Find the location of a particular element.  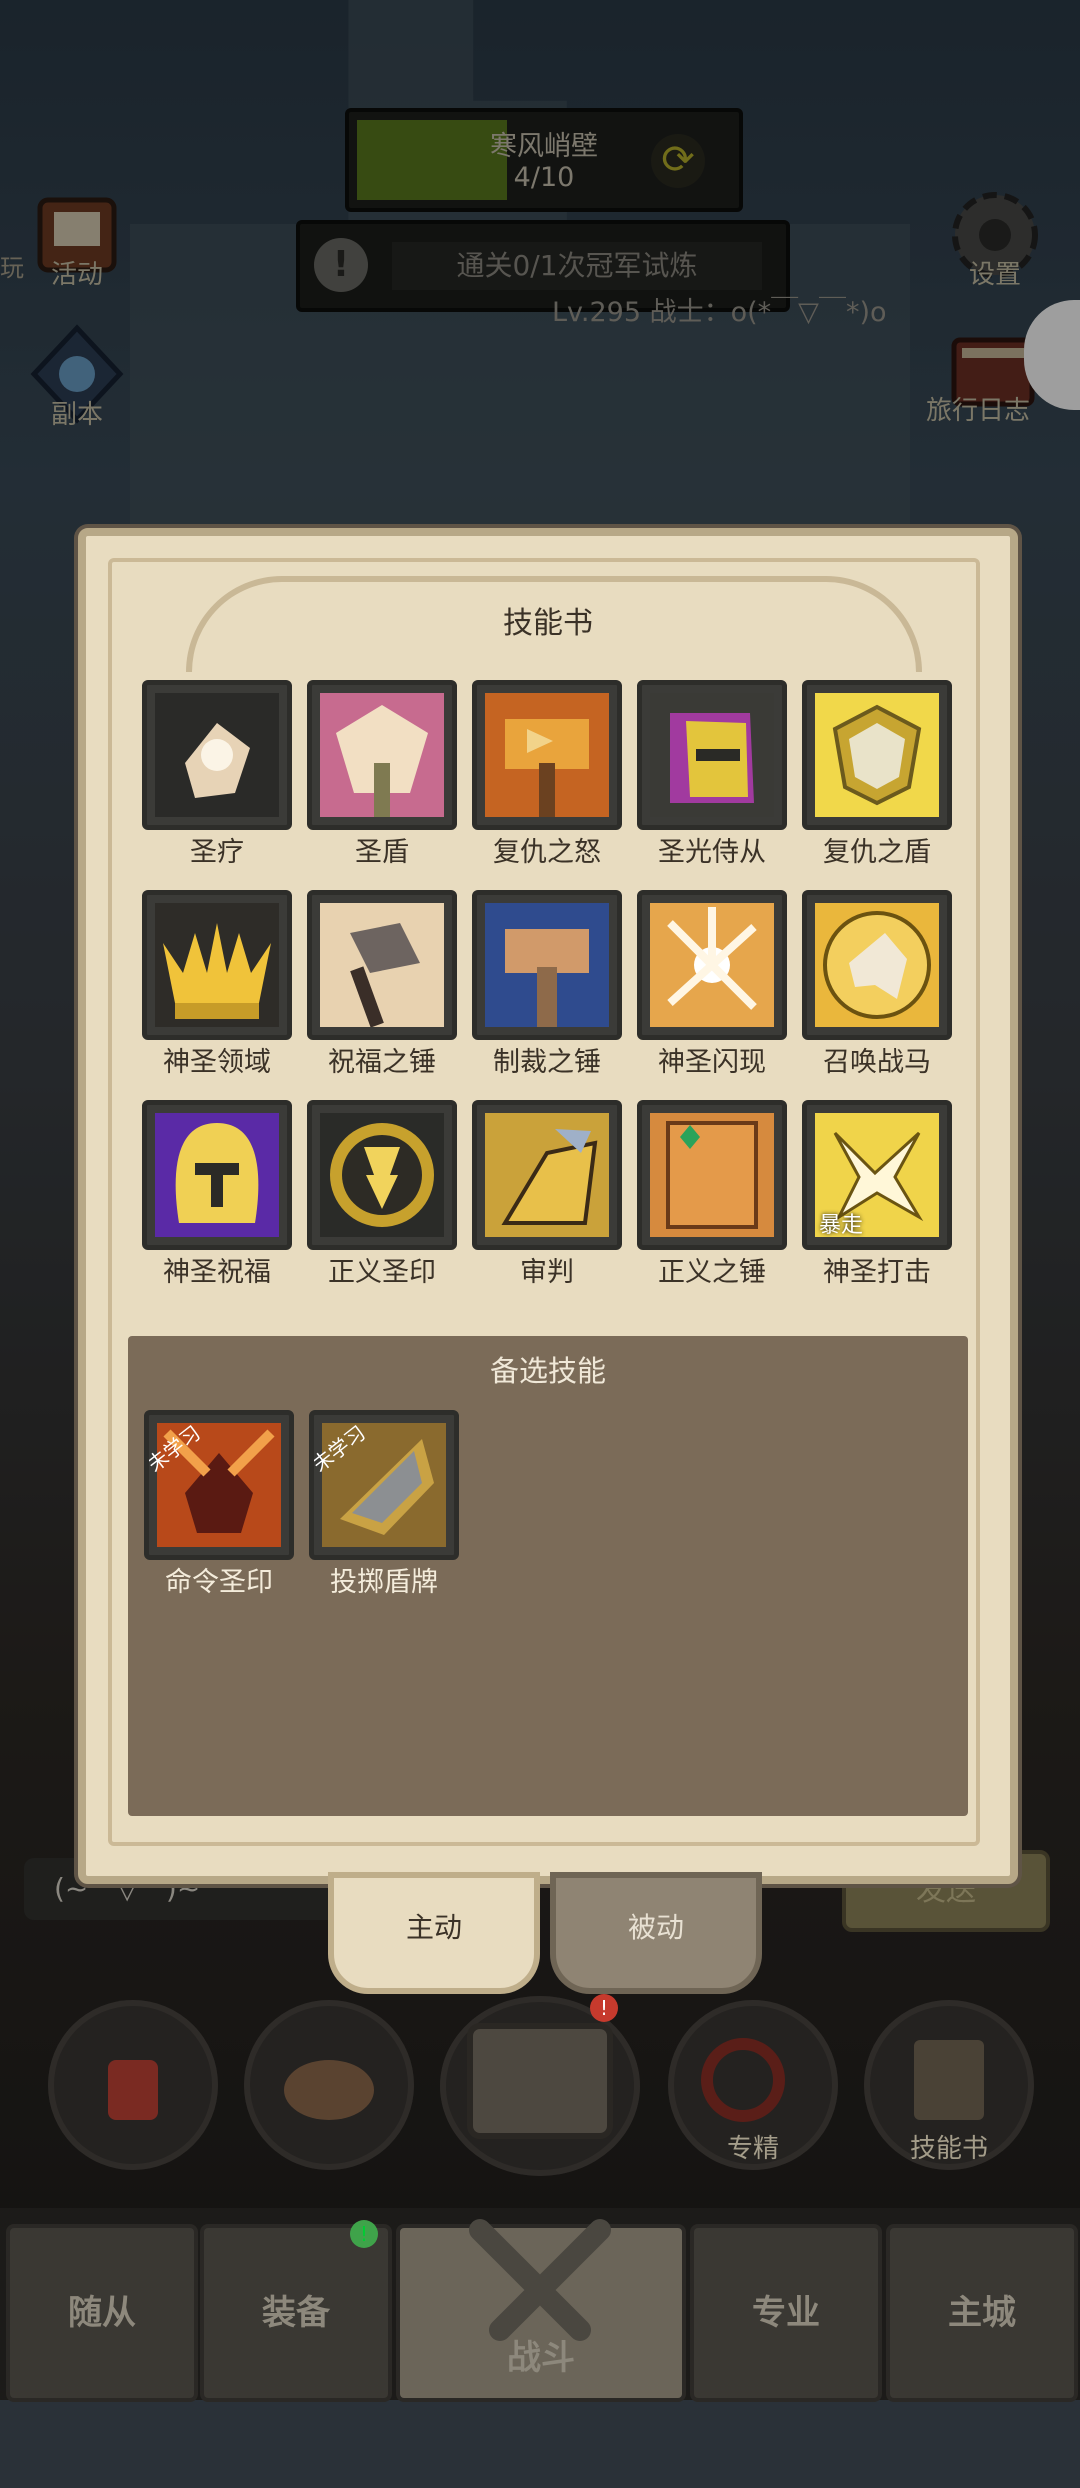

skill-name: 制裁之锤 is located at coordinates (547, 1062).